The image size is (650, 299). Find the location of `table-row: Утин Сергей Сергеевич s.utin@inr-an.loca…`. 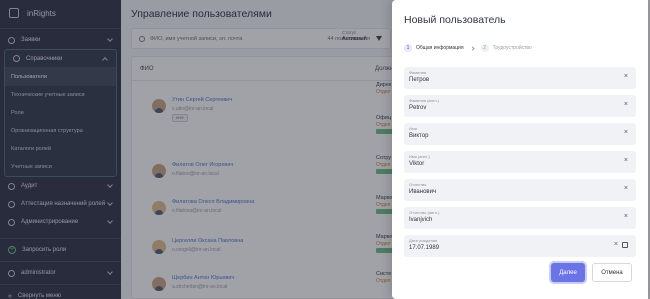

table-row: Утин Сергей Сергеевич s.utin@inr-an.loca… is located at coordinates (266, 107).